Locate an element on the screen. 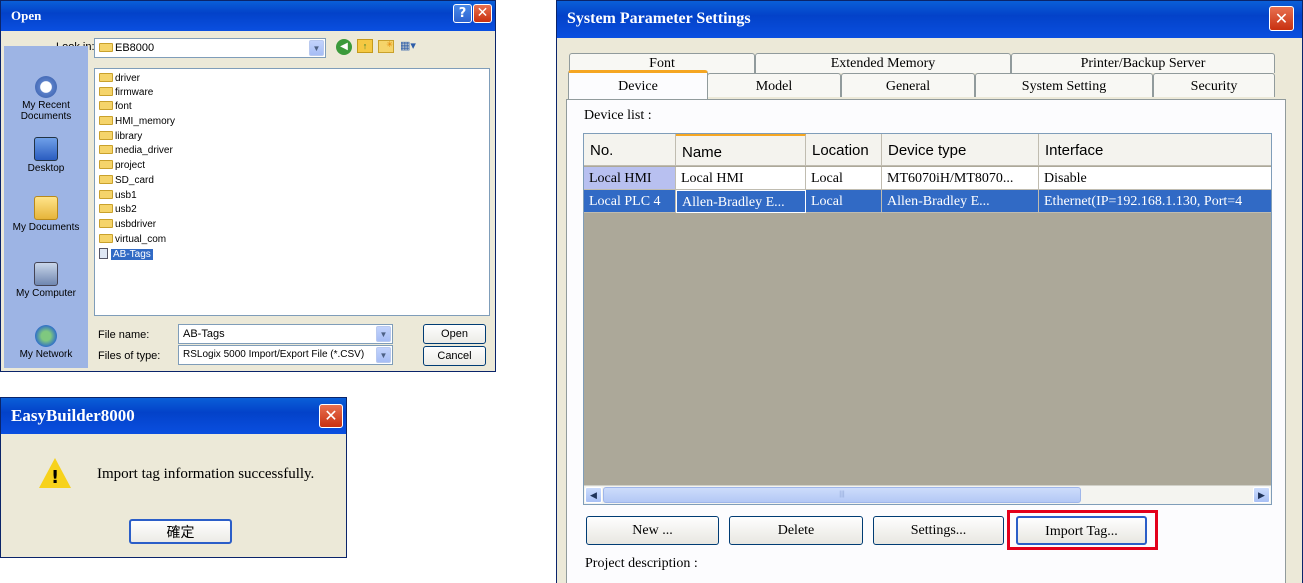 Image resolution: width=1303 pixels, height=583 pixels. views-menu-icon: ▦▾ is located at coordinates (410, 46).